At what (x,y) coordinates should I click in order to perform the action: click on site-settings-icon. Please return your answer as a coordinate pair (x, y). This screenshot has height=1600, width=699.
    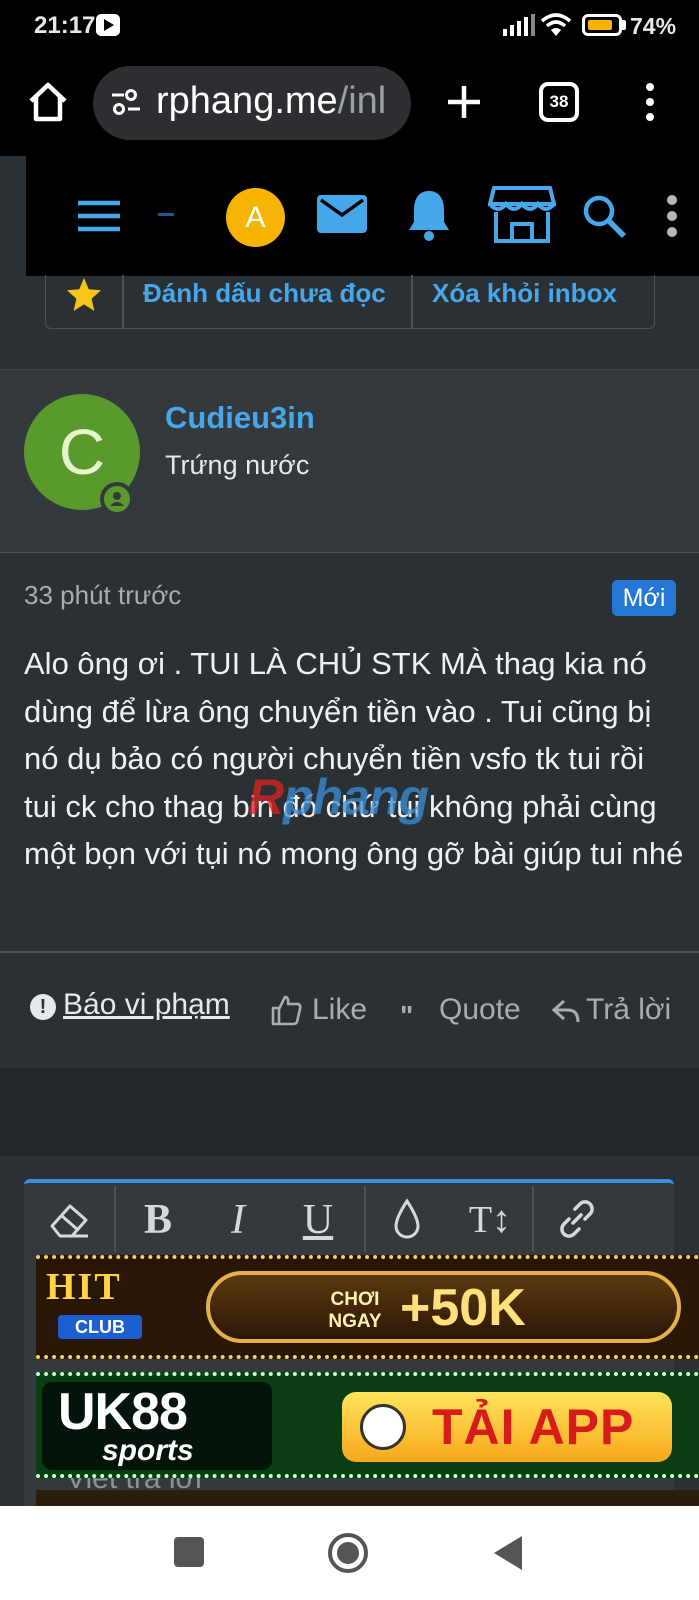
    Looking at the image, I should click on (126, 102).